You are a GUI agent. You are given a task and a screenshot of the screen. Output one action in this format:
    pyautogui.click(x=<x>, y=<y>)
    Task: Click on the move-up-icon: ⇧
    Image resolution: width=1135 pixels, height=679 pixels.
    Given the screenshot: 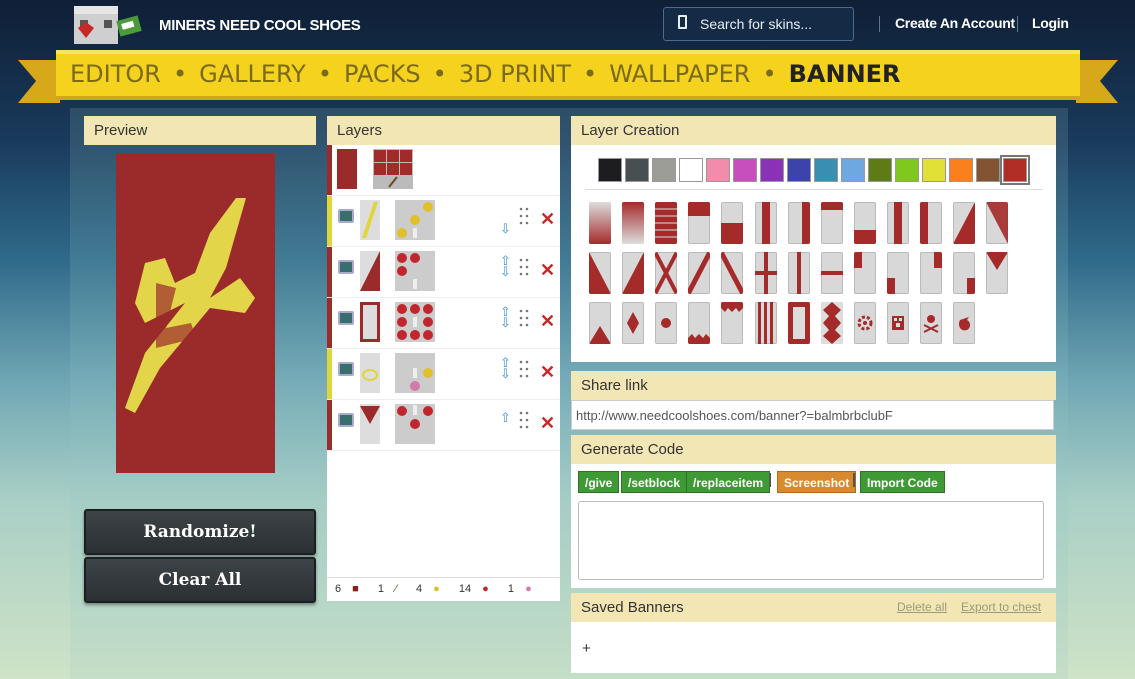 What is the action you would take?
    pyautogui.click(x=505, y=417)
    